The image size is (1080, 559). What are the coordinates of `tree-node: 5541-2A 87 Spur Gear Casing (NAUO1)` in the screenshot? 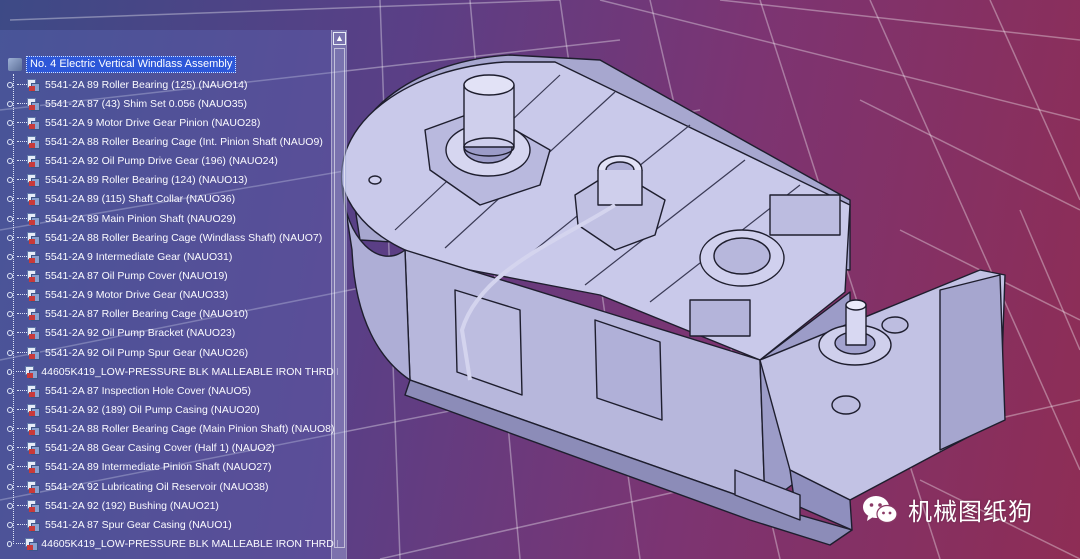 It's located at (172, 524).